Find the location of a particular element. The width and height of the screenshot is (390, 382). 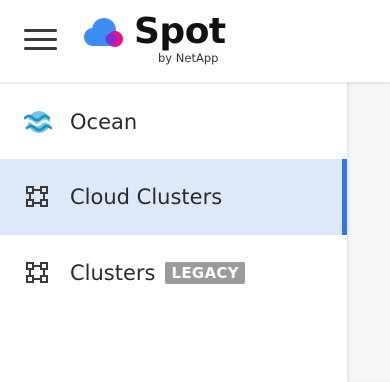

legacy-badge: LEGACY is located at coordinates (205, 273).